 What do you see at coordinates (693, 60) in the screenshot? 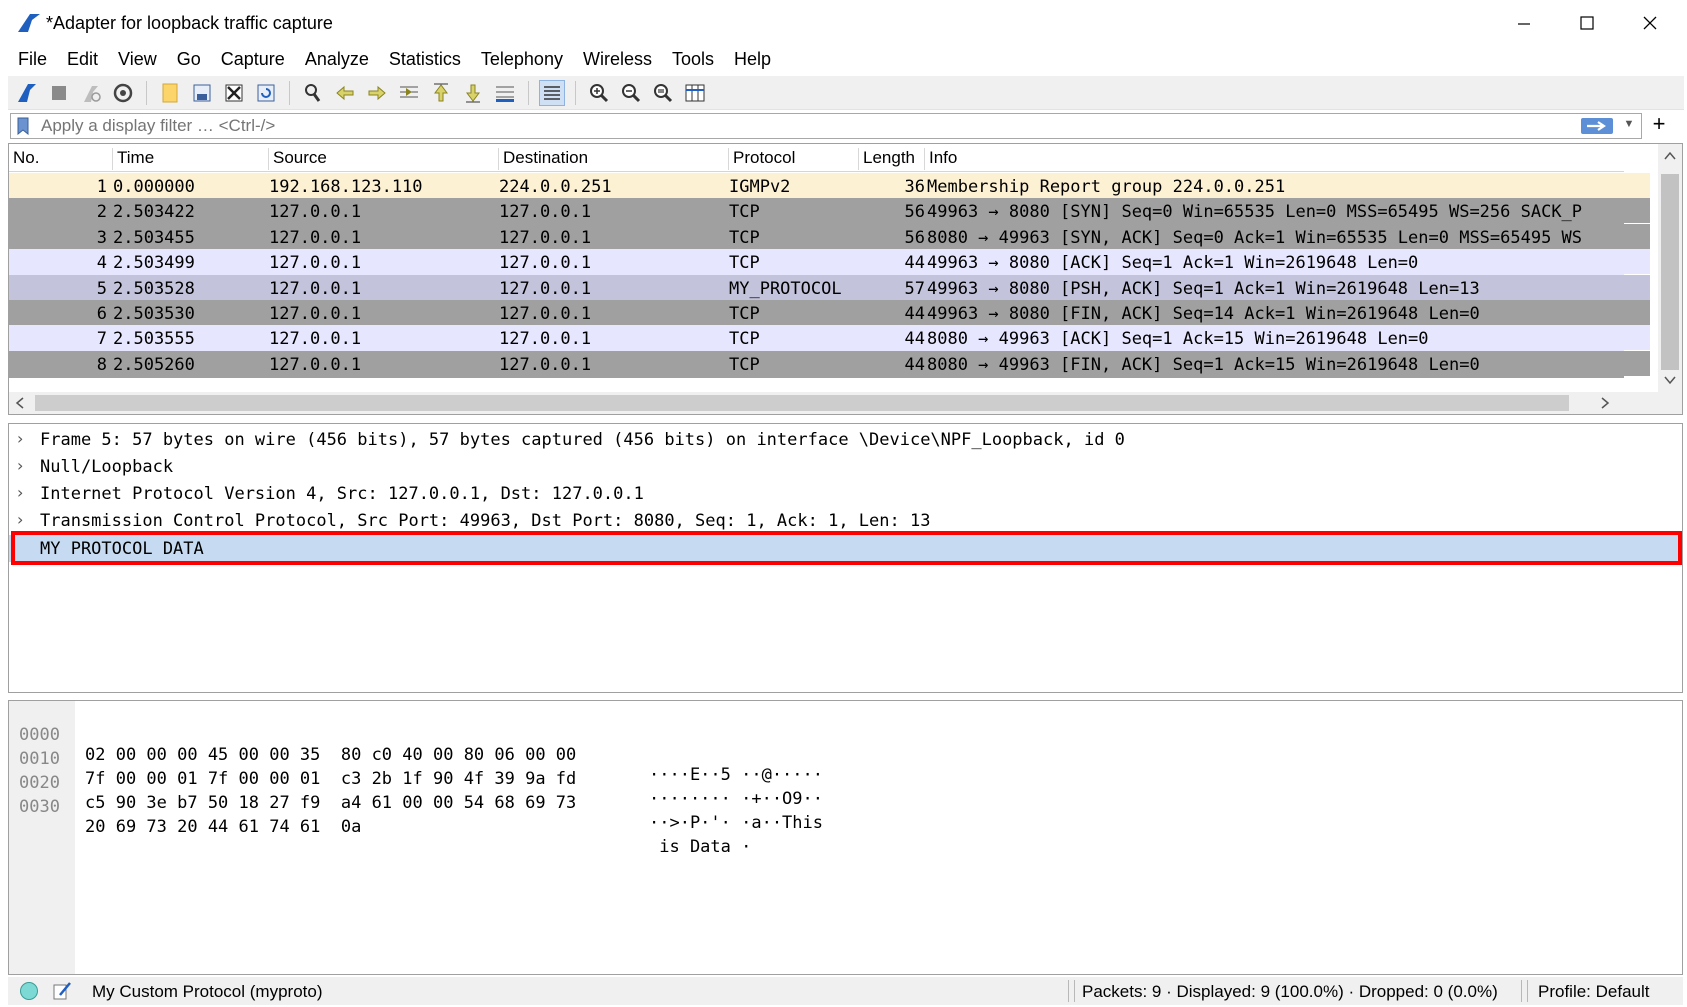
I see `menu-tools: Tools` at bounding box center [693, 60].